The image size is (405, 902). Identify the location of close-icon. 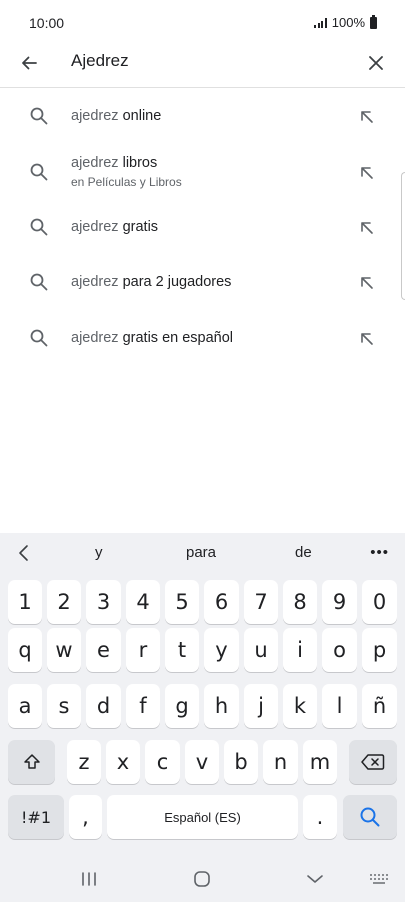
(376, 63).